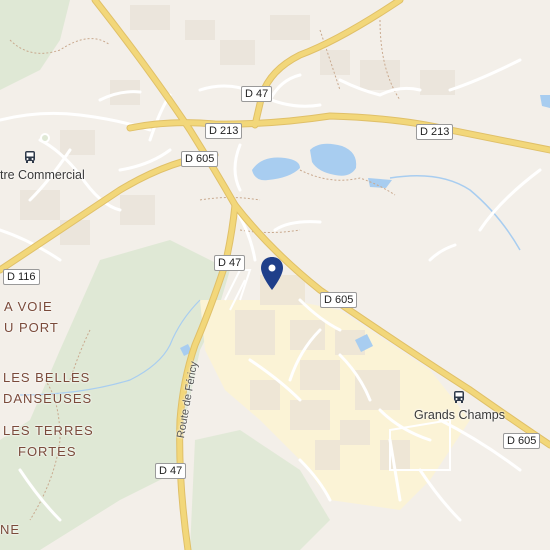 The width and height of the screenshot is (550, 550). What do you see at coordinates (42, 175) in the screenshot?
I see `poi-label-centre-commercial: tre Commercial` at bounding box center [42, 175].